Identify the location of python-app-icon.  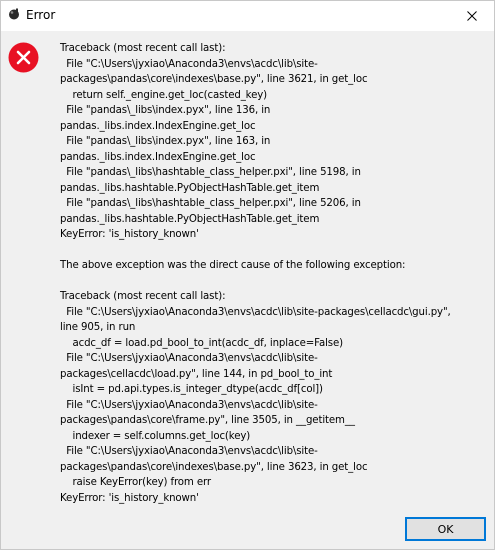
(14, 14).